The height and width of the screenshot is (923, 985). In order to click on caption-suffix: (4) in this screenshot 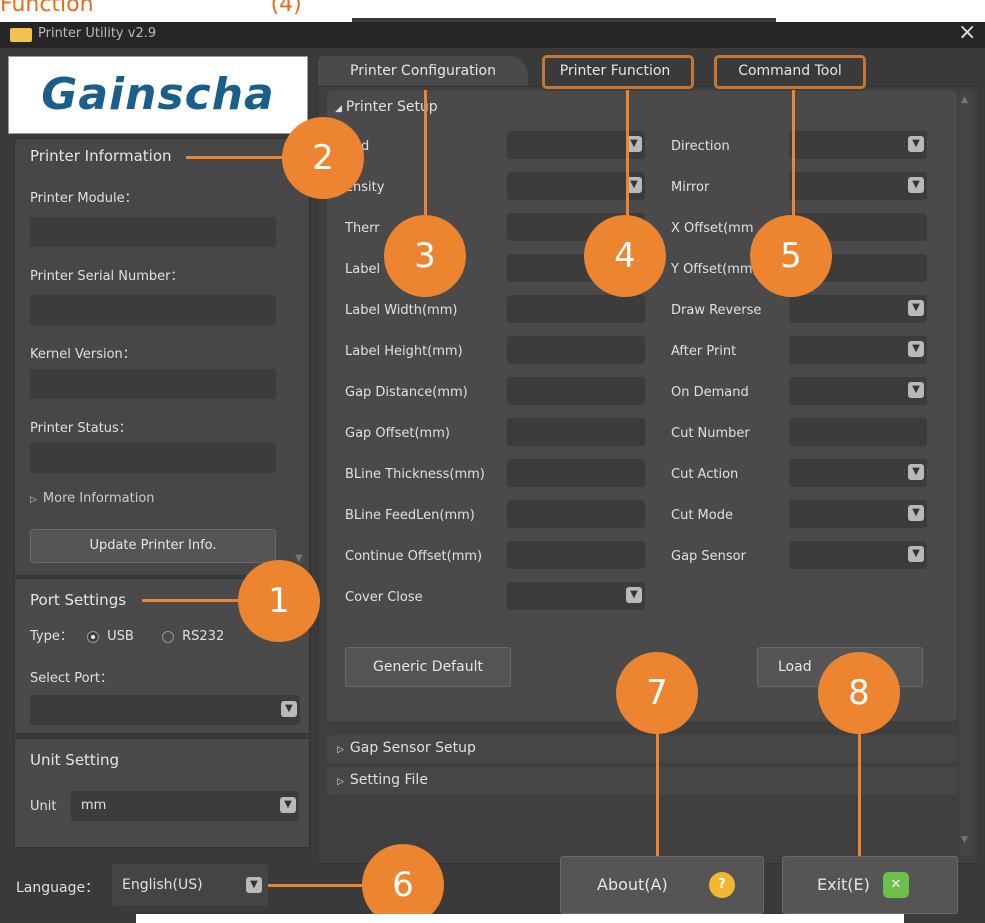, I will do `click(286, 8)`.